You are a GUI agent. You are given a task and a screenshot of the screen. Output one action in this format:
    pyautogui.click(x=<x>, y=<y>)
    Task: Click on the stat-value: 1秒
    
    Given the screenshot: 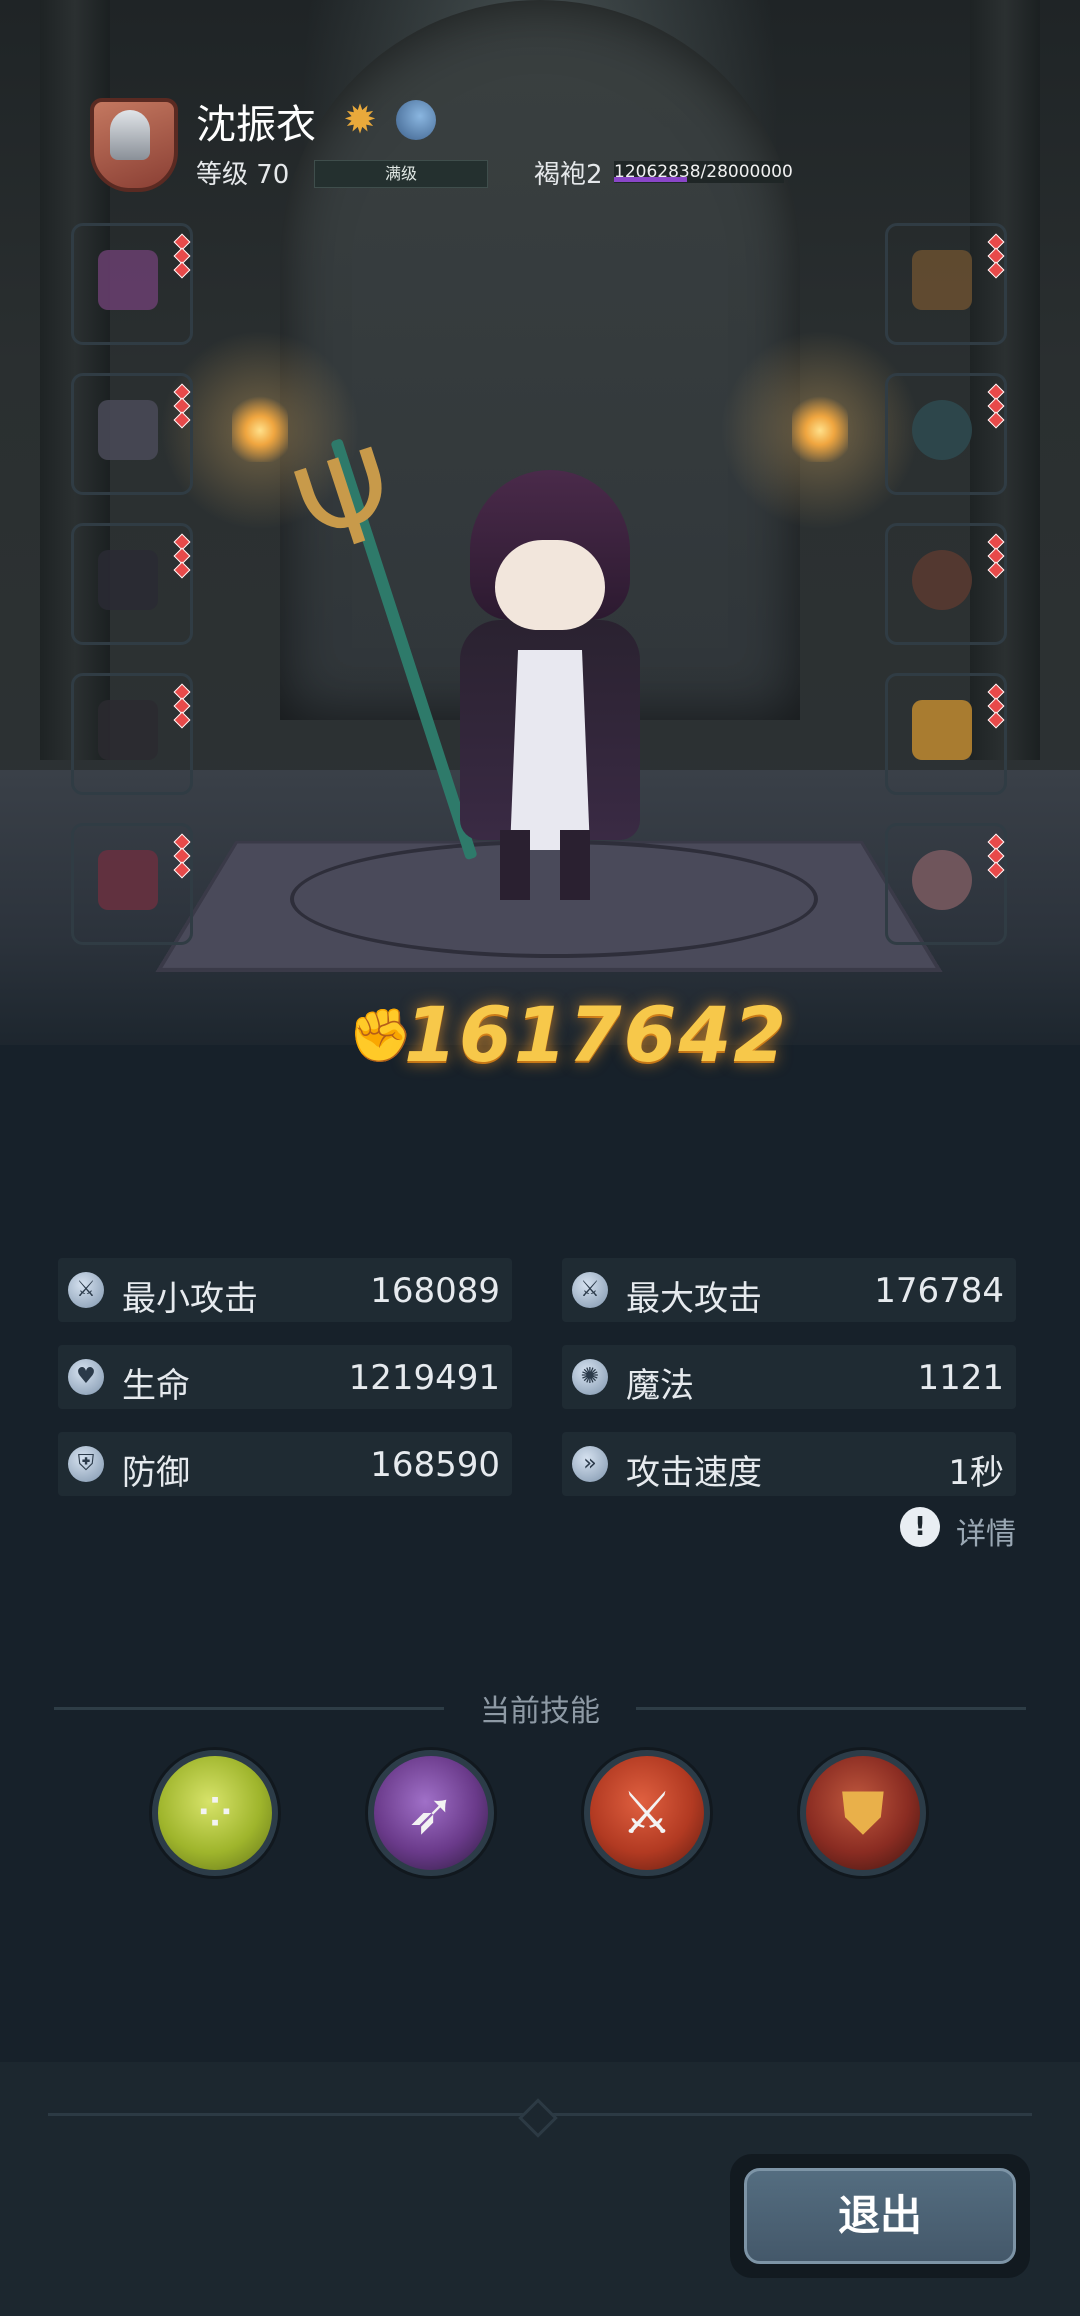 What is the action you would take?
    pyautogui.click(x=976, y=1473)
    